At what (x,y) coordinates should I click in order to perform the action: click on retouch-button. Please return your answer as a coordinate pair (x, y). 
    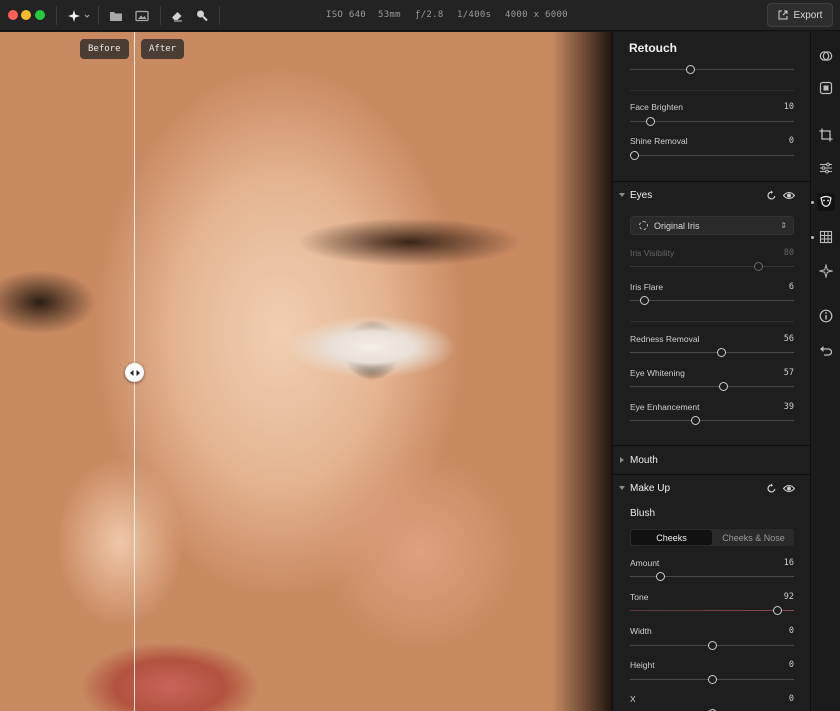
    Looking at the image, I should click on (826, 202).